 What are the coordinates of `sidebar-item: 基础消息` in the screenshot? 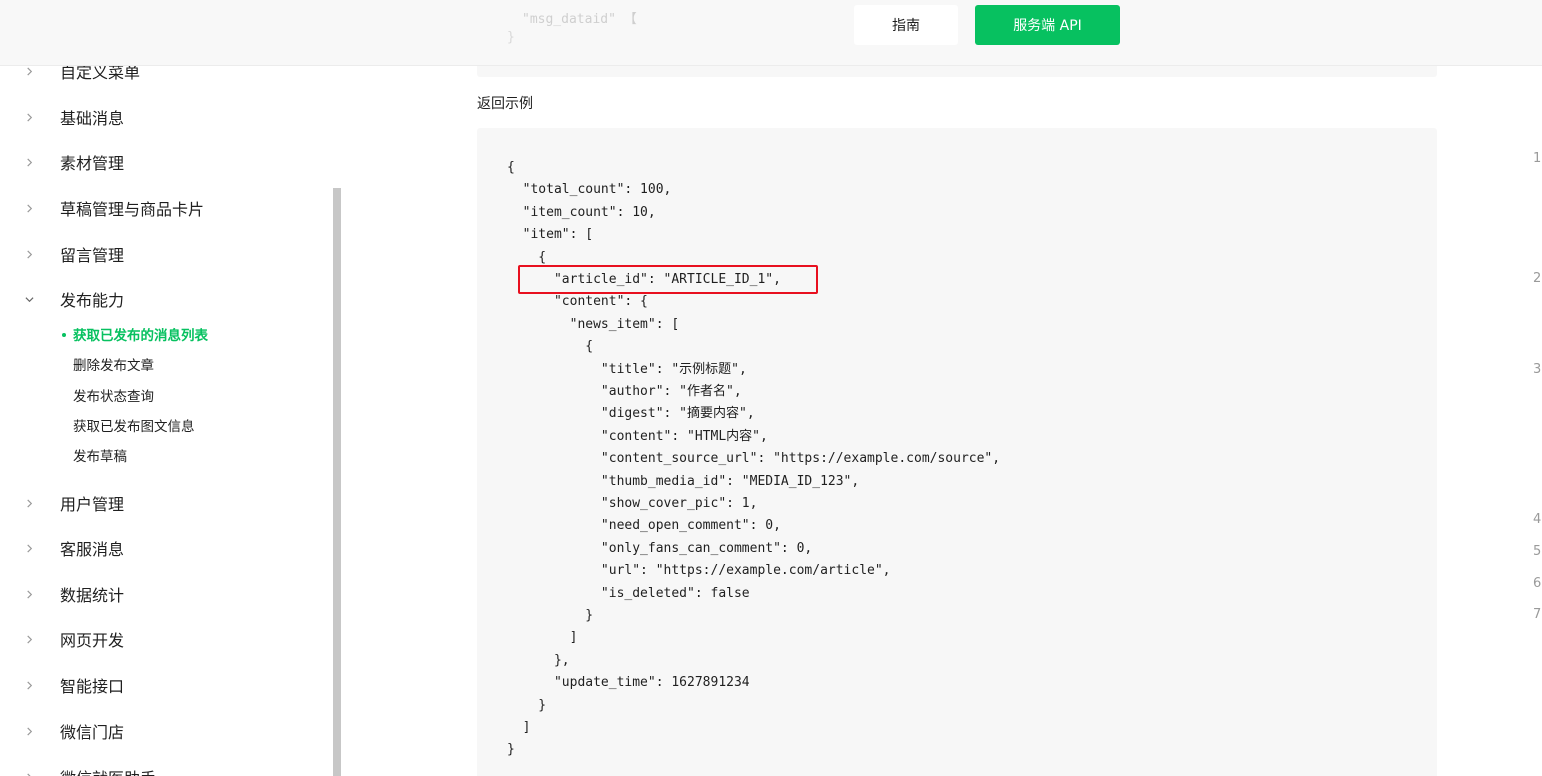 It's located at (160, 117).